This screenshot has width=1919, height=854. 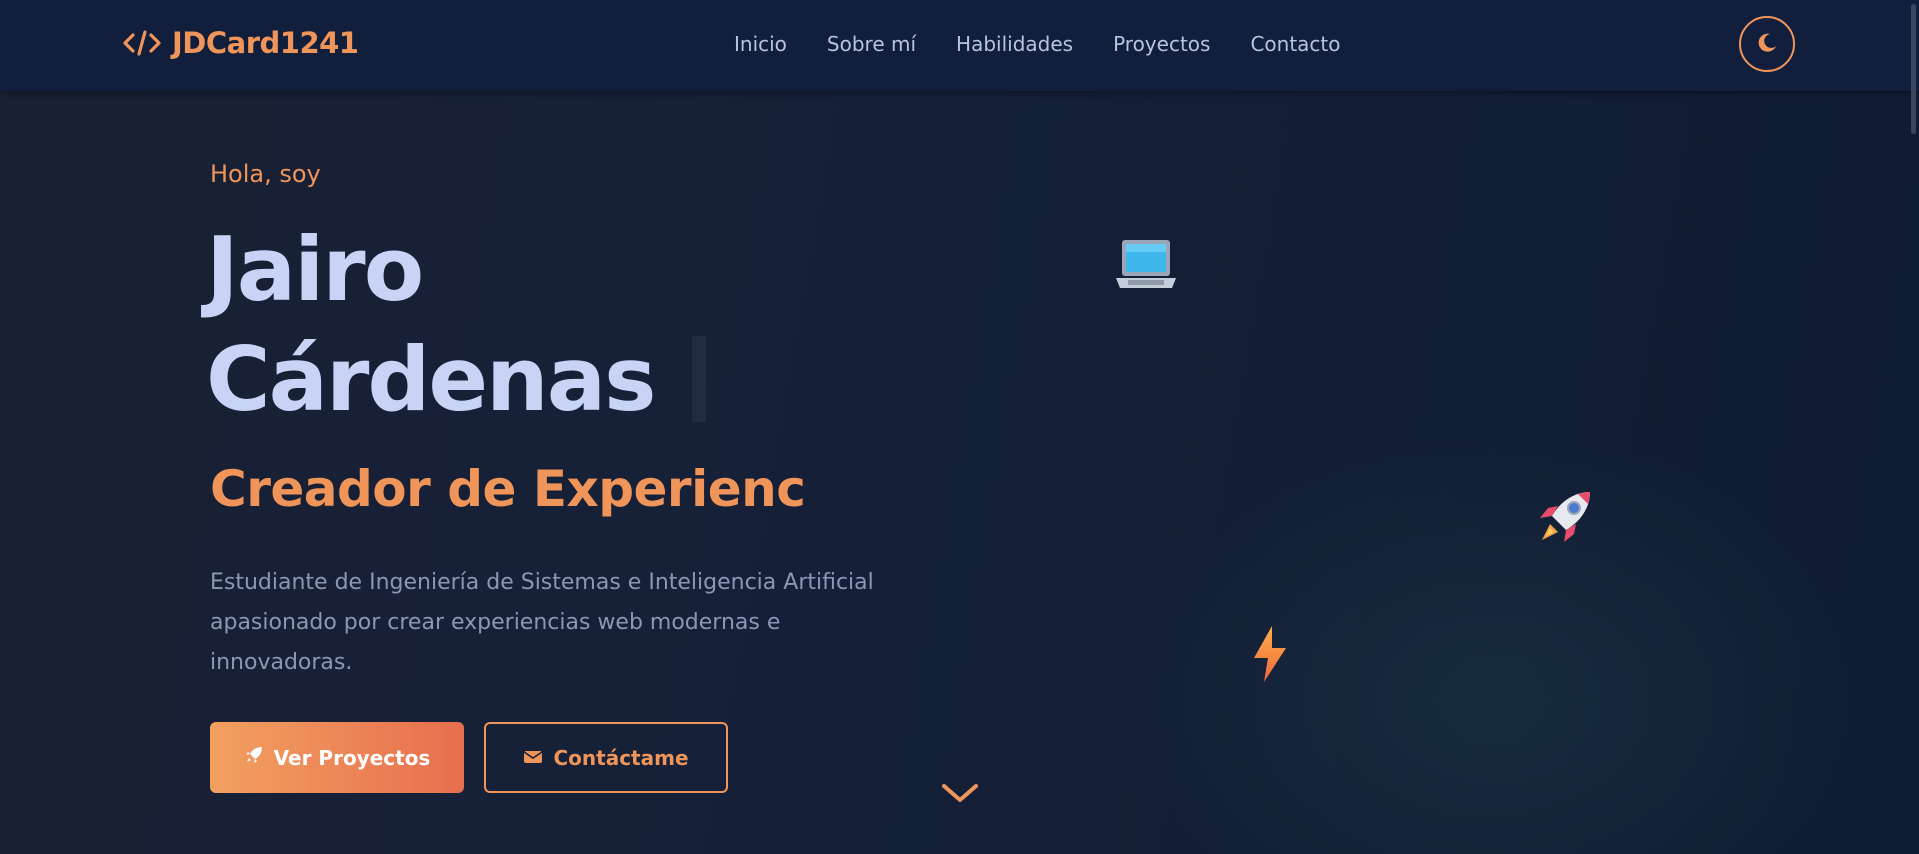 What do you see at coordinates (315, 269) in the screenshot?
I see `hero-name-first: Jairo` at bounding box center [315, 269].